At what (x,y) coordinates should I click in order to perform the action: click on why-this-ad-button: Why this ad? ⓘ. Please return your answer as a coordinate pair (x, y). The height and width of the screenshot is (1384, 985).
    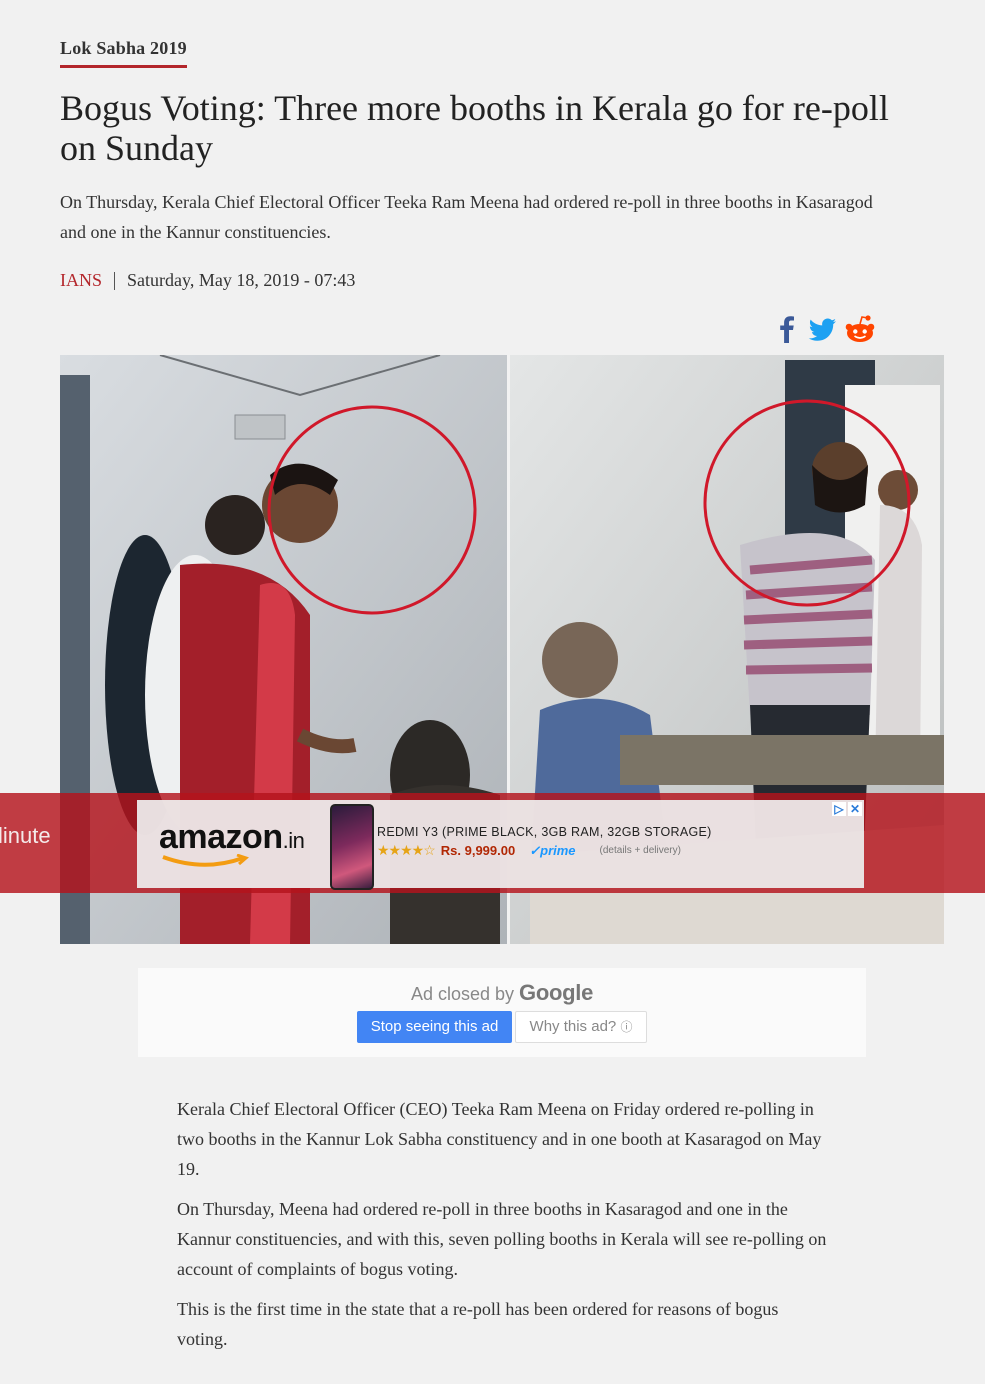
    Looking at the image, I should click on (581, 1027).